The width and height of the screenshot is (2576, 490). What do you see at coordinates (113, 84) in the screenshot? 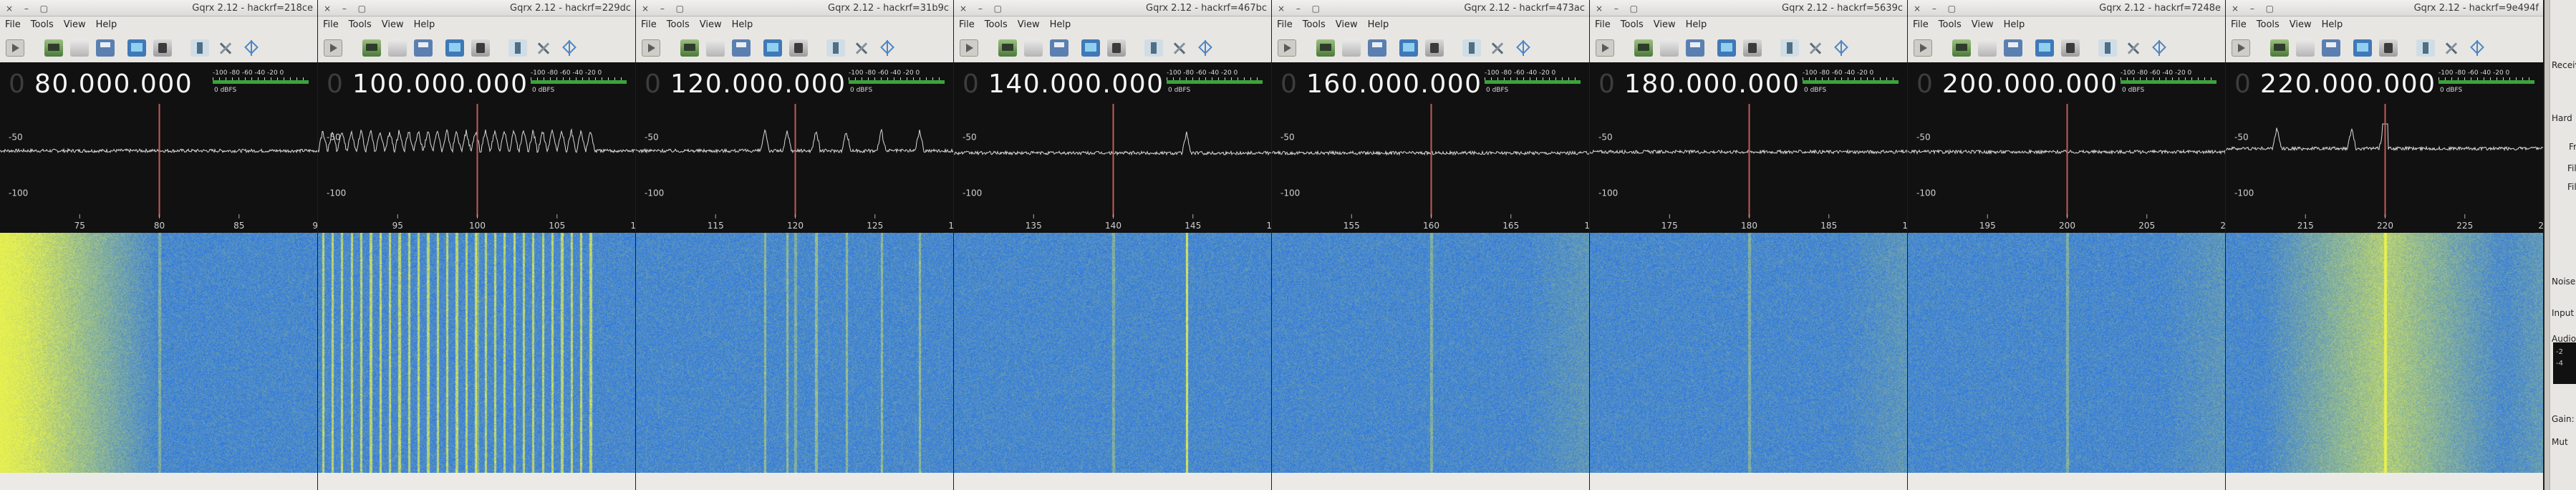
I see `frequency-display: 80.000.000` at bounding box center [113, 84].